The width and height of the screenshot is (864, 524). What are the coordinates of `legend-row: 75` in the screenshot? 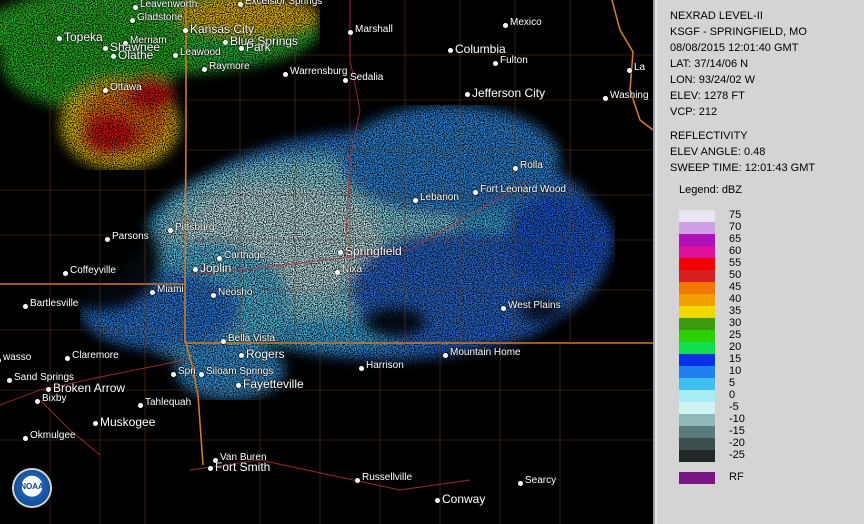 It's located at (710, 215).